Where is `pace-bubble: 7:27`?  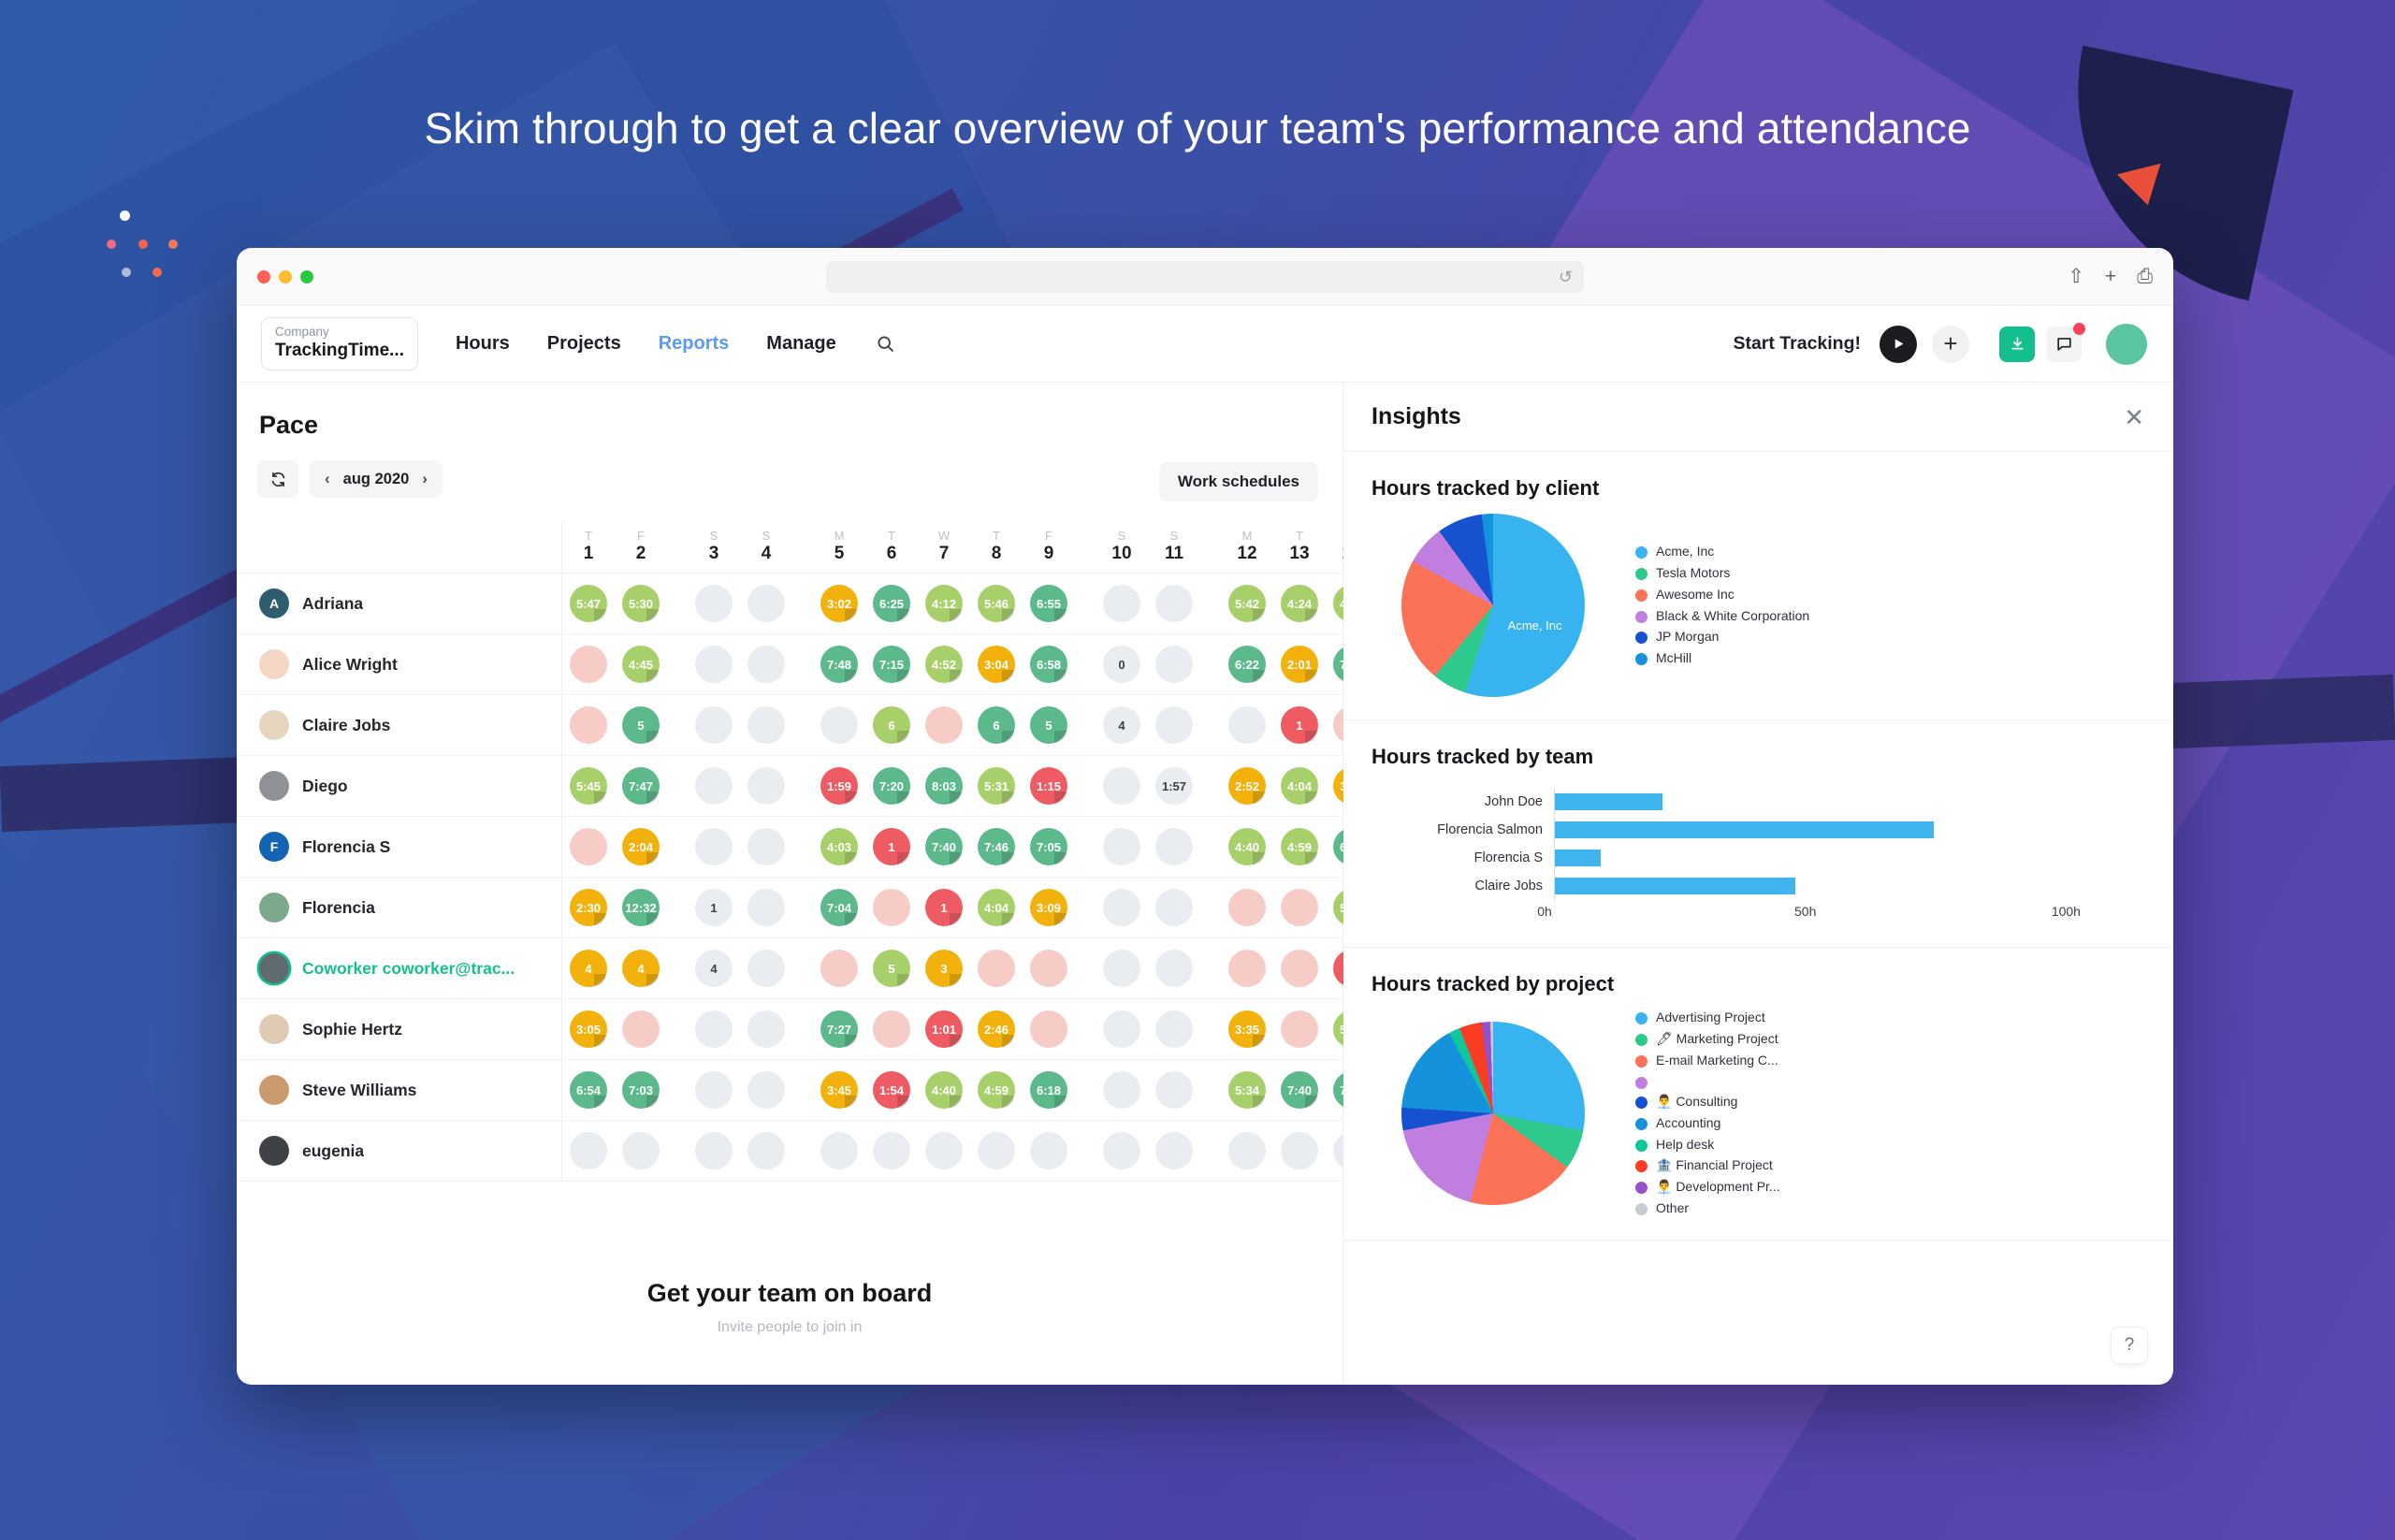
pace-bubble: 7:27 is located at coordinates (839, 1029).